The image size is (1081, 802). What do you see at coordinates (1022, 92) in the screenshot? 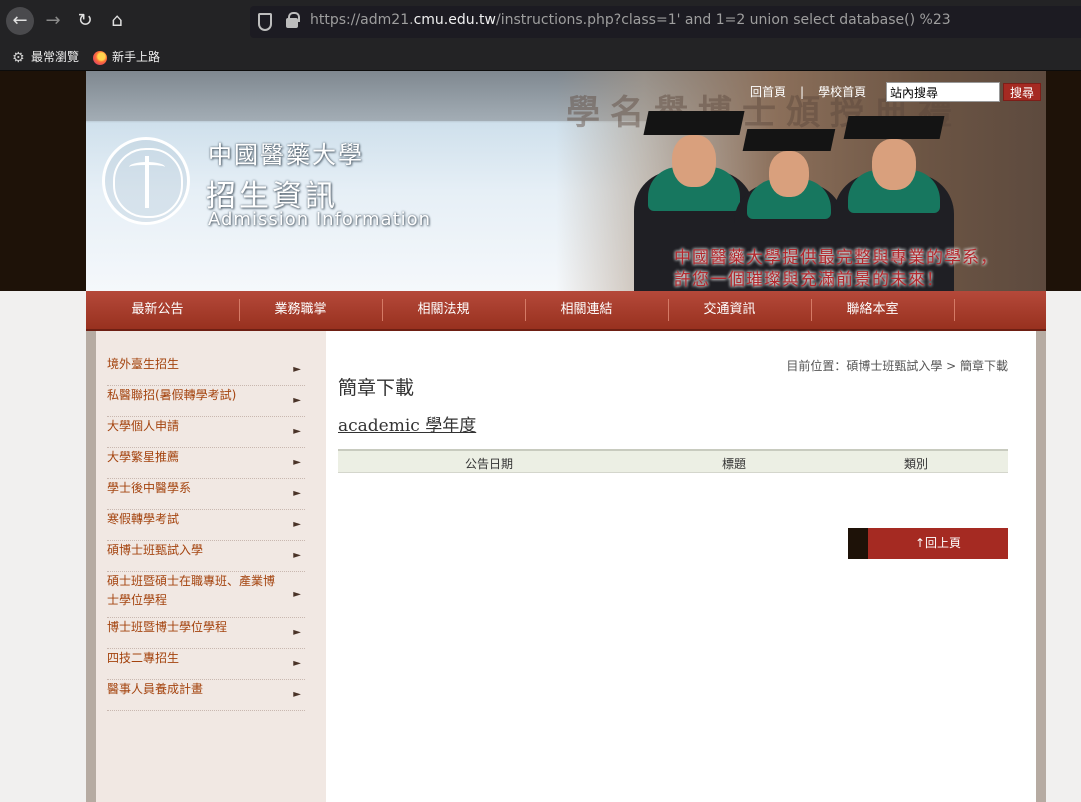
I see `search-button: 搜尋` at bounding box center [1022, 92].